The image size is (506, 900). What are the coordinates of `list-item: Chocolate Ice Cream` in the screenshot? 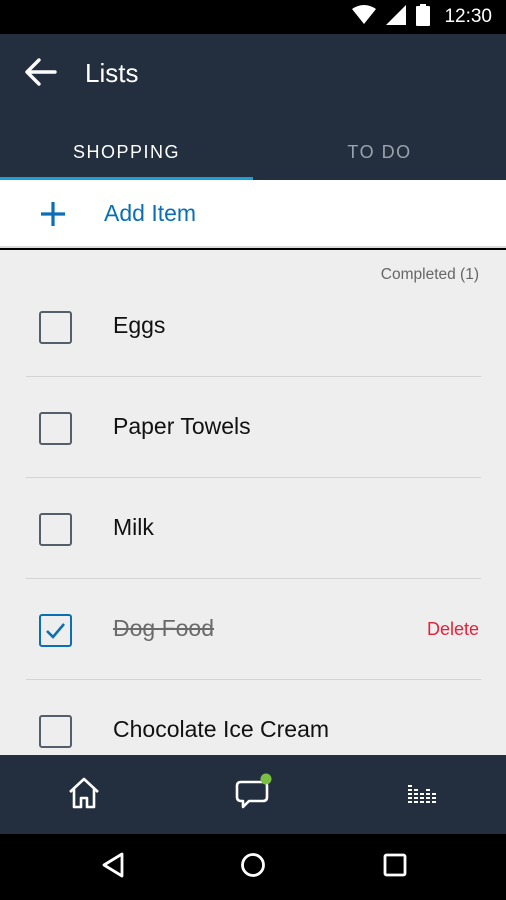 It's located at (253, 717).